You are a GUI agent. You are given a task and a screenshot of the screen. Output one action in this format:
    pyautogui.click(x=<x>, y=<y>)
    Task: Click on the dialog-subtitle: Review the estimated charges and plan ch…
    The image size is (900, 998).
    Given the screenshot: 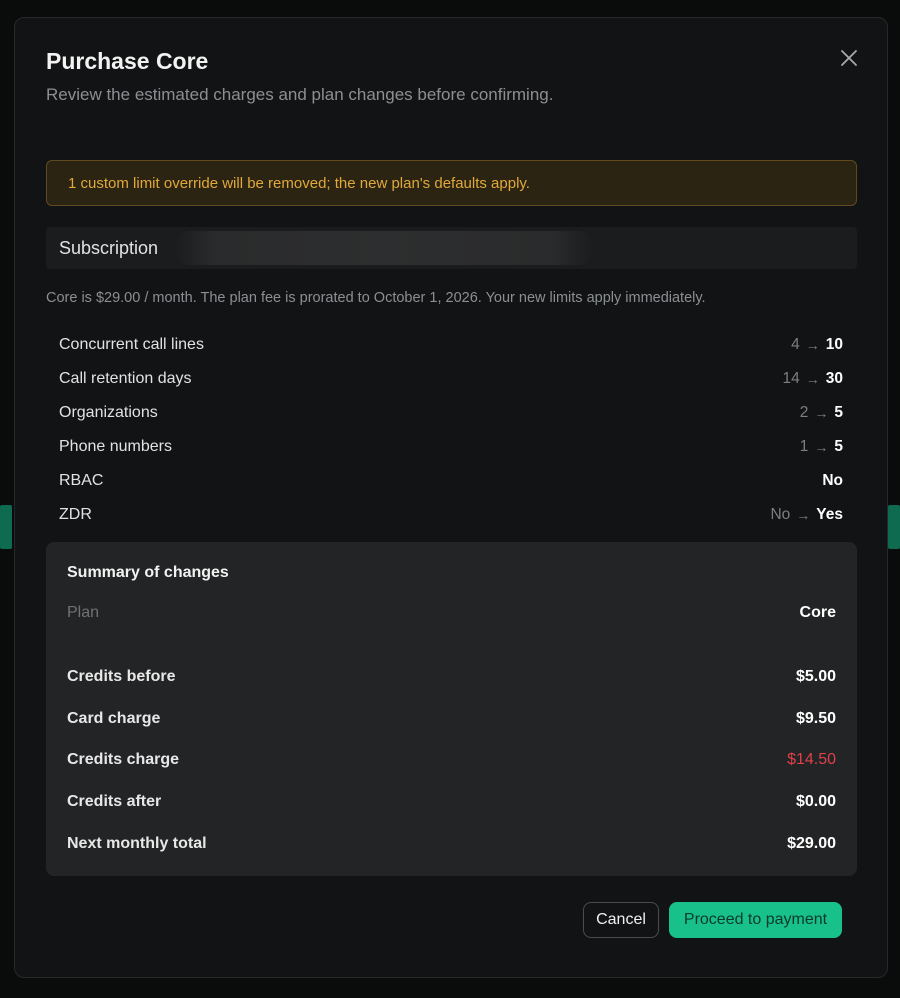 What is the action you would take?
    pyautogui.click(x=300, y=94)
    